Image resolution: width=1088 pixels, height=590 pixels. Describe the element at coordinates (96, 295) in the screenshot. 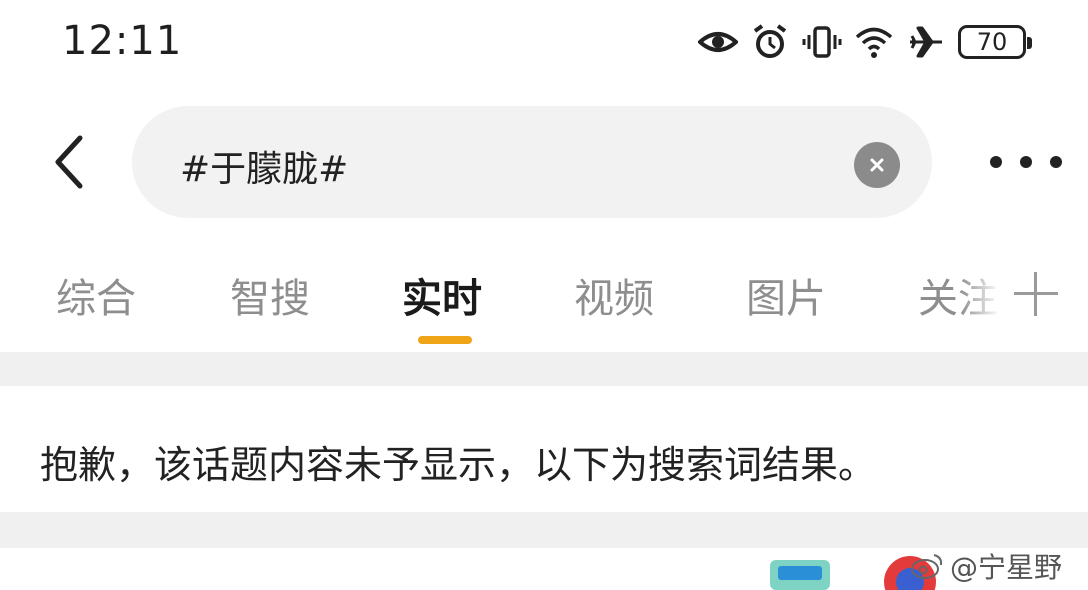

I see `tab-comprehensive: 综合` at that location.